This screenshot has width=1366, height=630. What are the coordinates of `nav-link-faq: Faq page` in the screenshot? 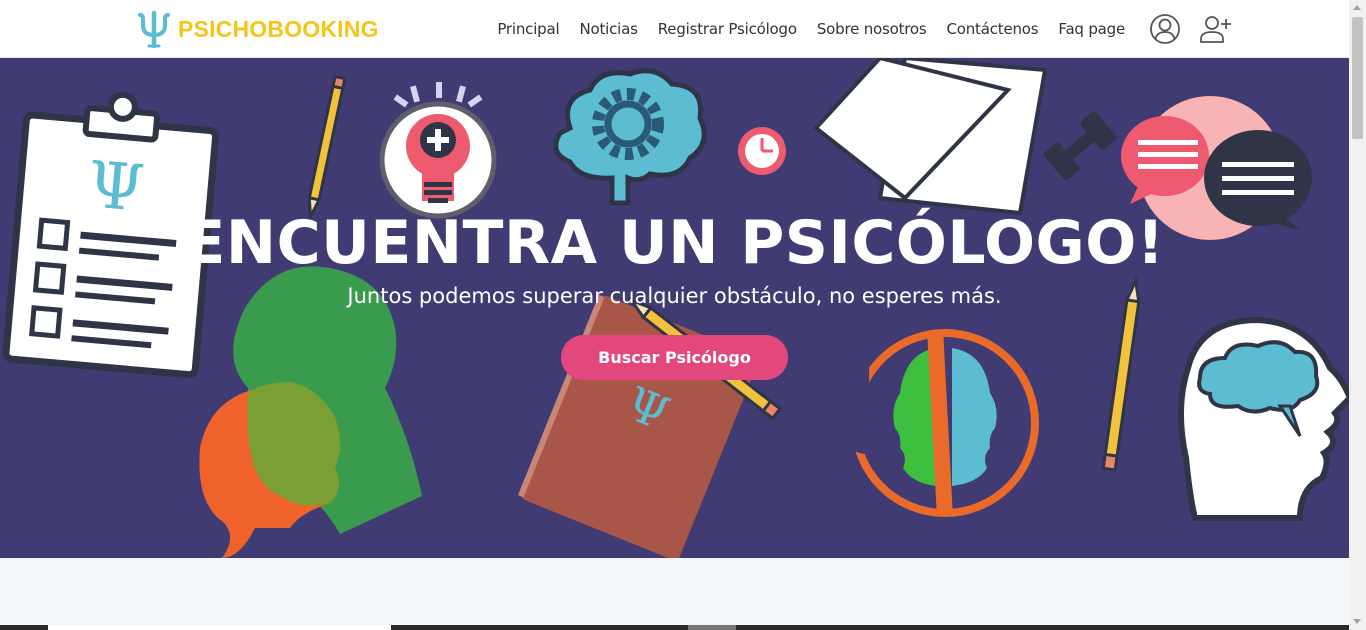 It's located at (1091, 29).